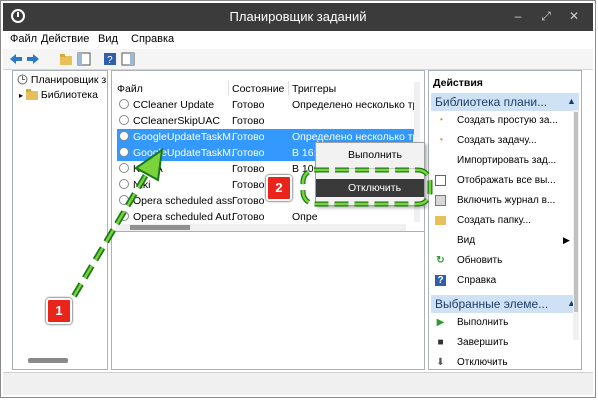 The height and width of the screenshot is (400, 598). Describe the element at coordinates (112, 232) in the screenshot. I see `pointer-arrow-shaft-inner` at that location.